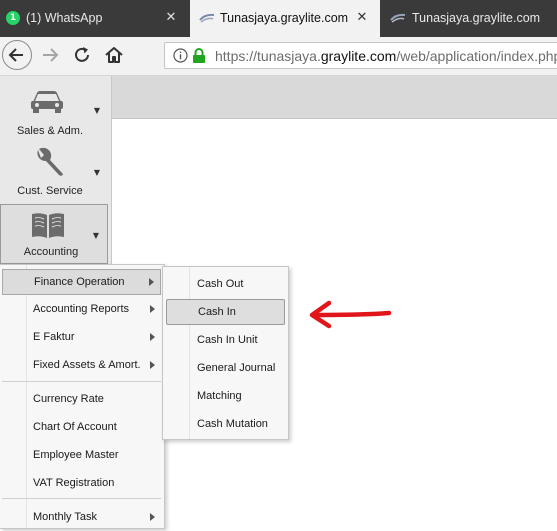 This screenshot has height=531, width=557. I want to click on menu-item-label: Cash In Unit, so click(227, 340).